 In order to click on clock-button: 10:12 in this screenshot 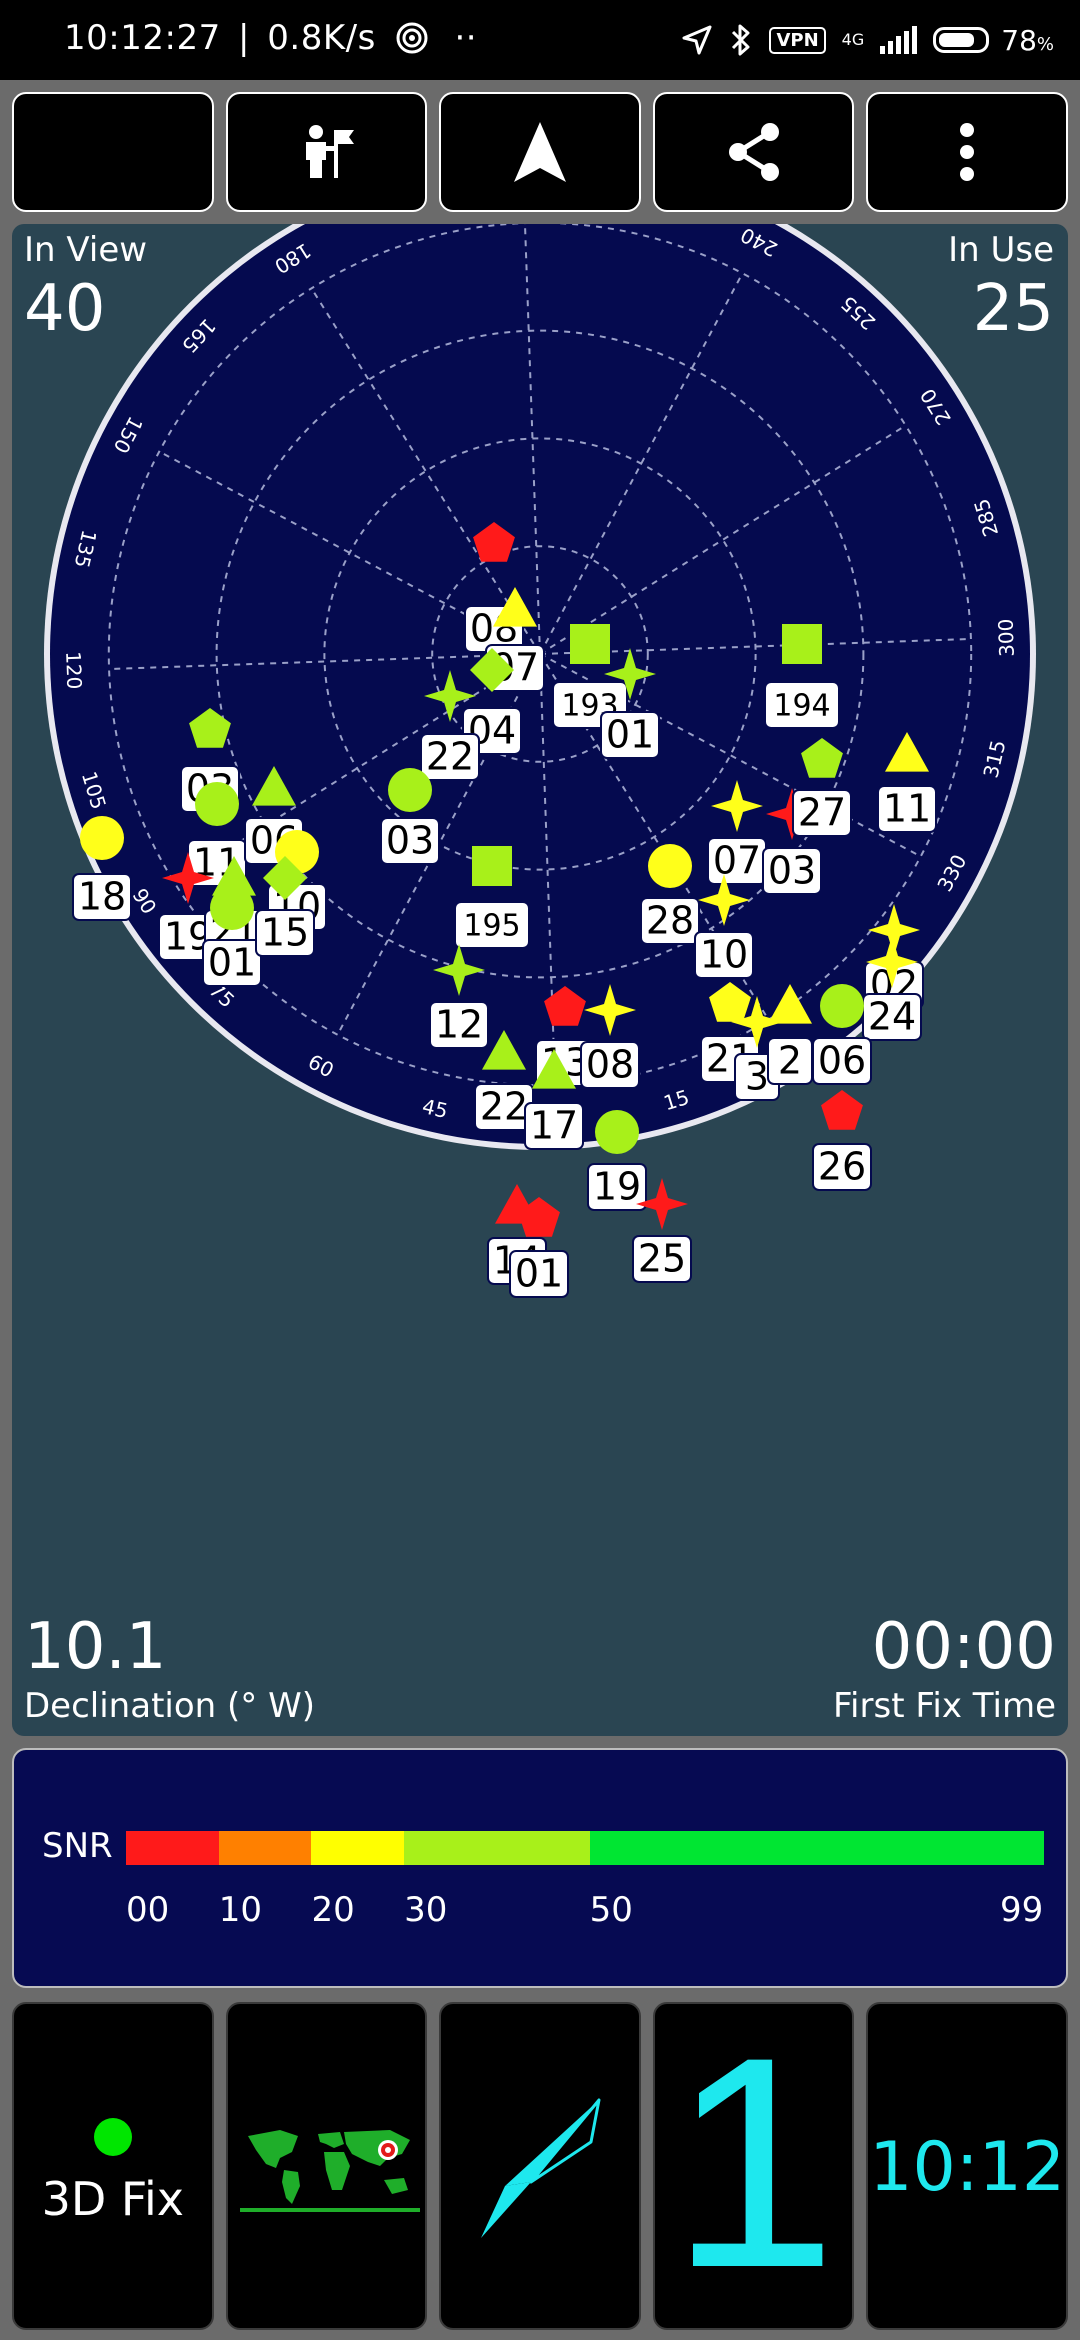, I will do `click(967, 2166)`.